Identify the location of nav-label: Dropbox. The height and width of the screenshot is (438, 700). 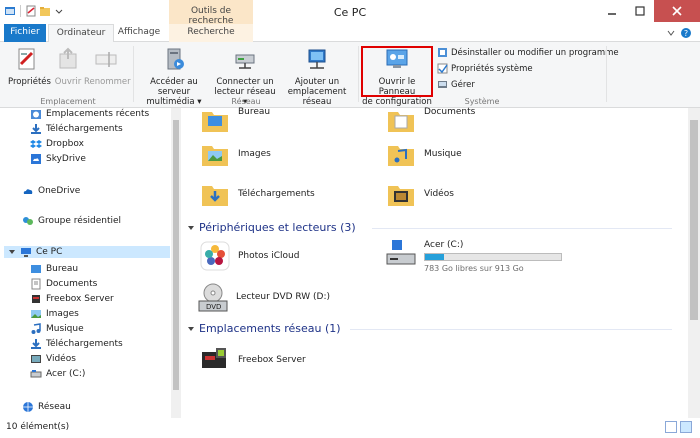
(65, 144).